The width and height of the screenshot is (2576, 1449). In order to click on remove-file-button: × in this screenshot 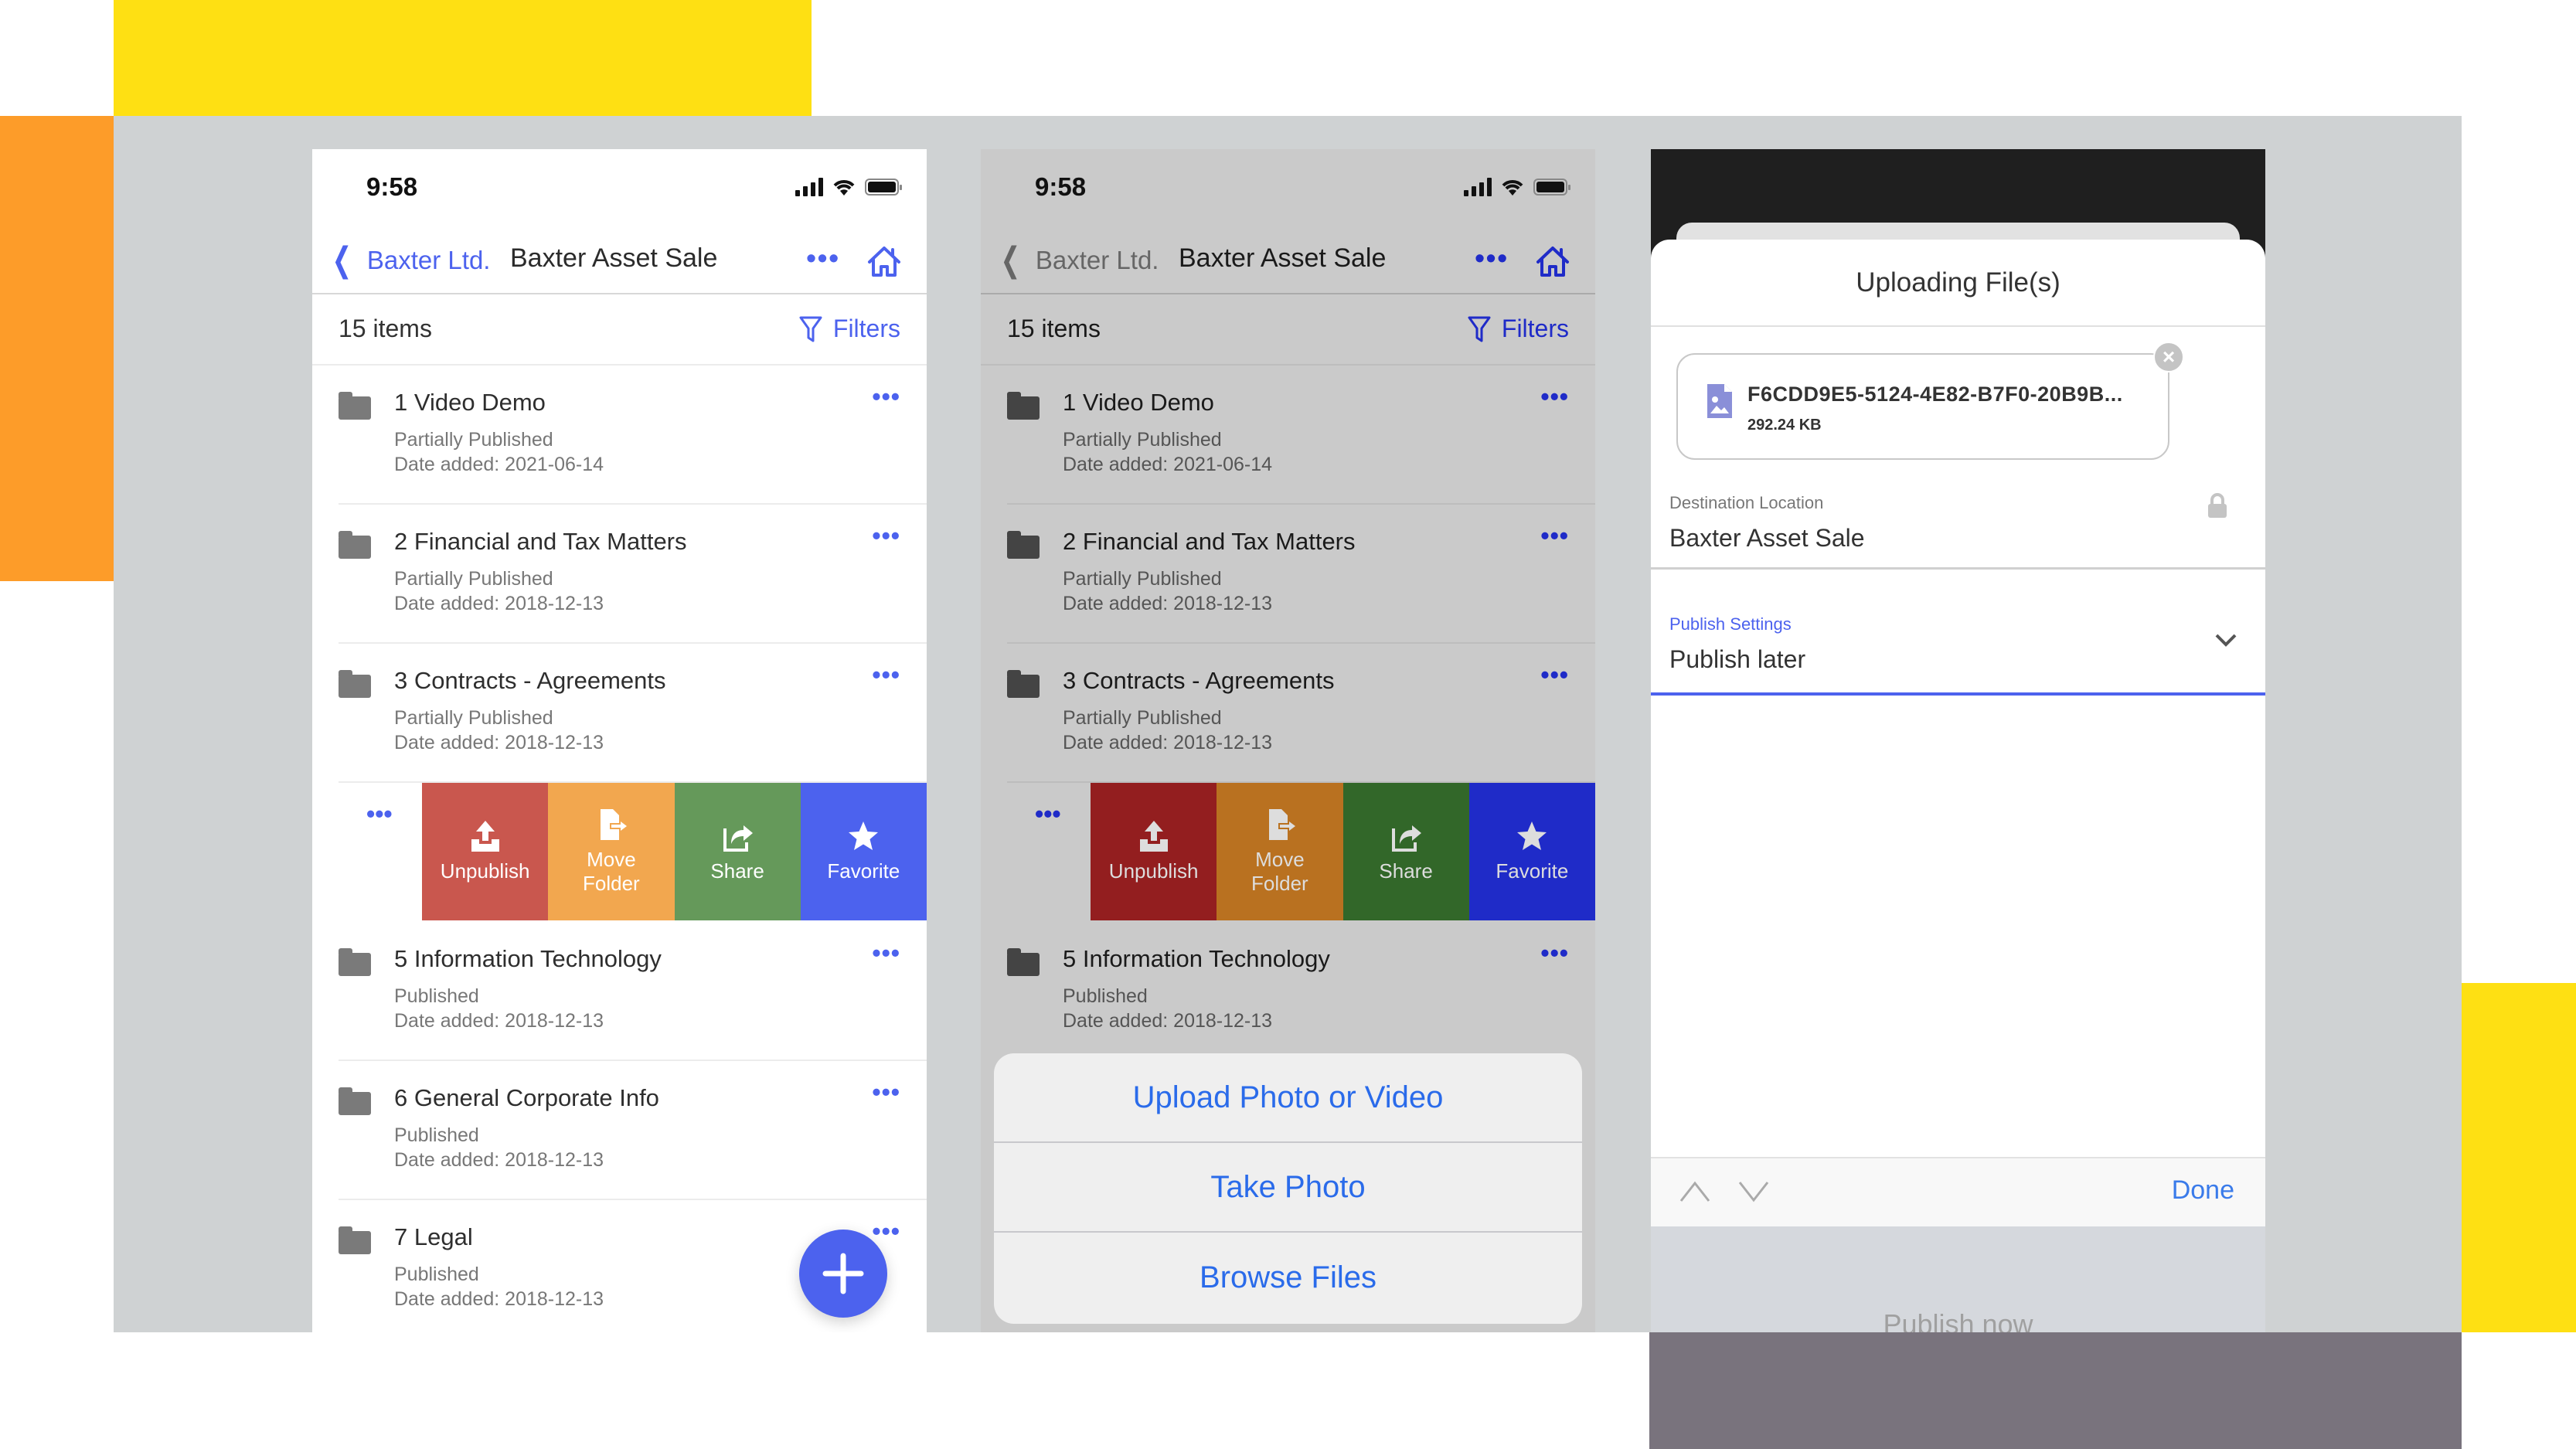, I will do `click(2168, 357)`.